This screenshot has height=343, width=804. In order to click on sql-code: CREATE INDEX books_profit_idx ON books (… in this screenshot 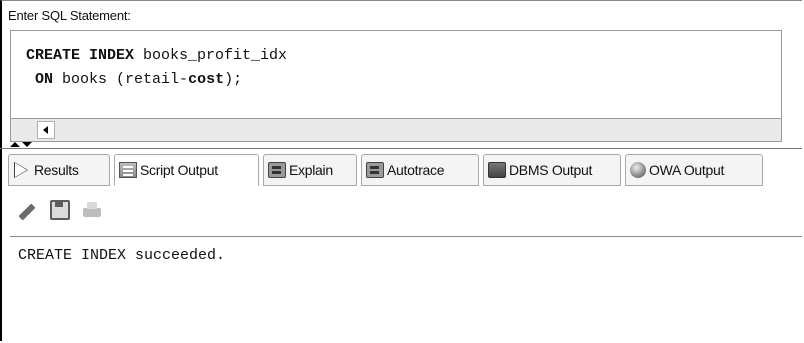, I will do `click(156, 68)`.